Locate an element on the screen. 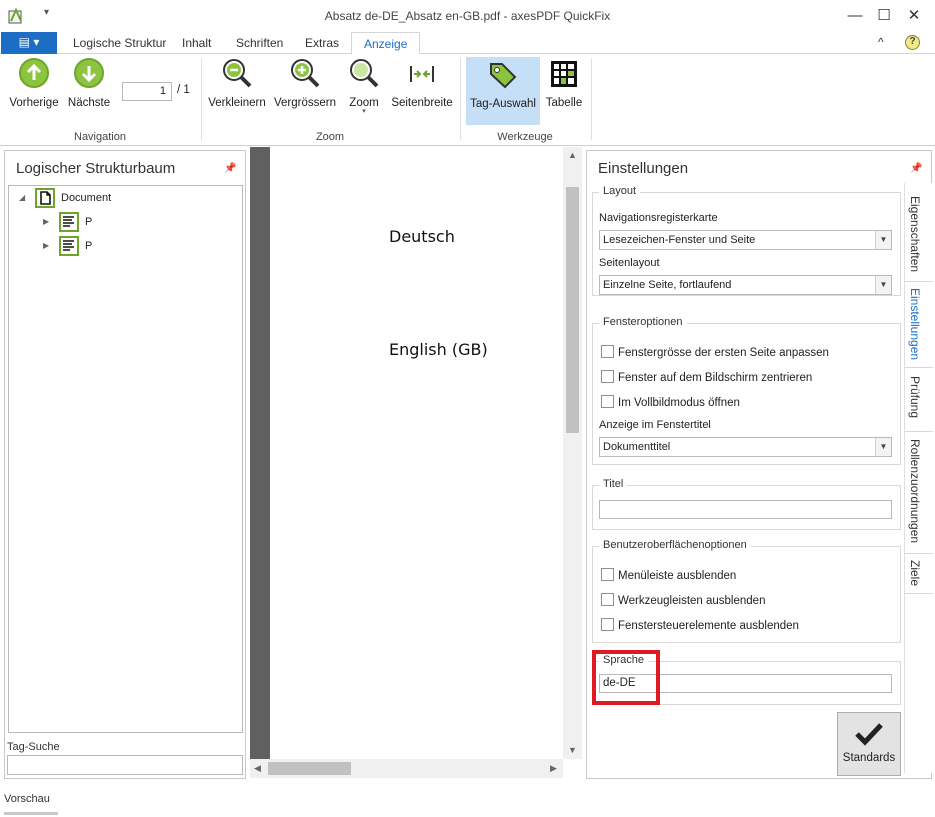 The image size is (935, 817). help-icon: ? is located at coordinates (912, 42).